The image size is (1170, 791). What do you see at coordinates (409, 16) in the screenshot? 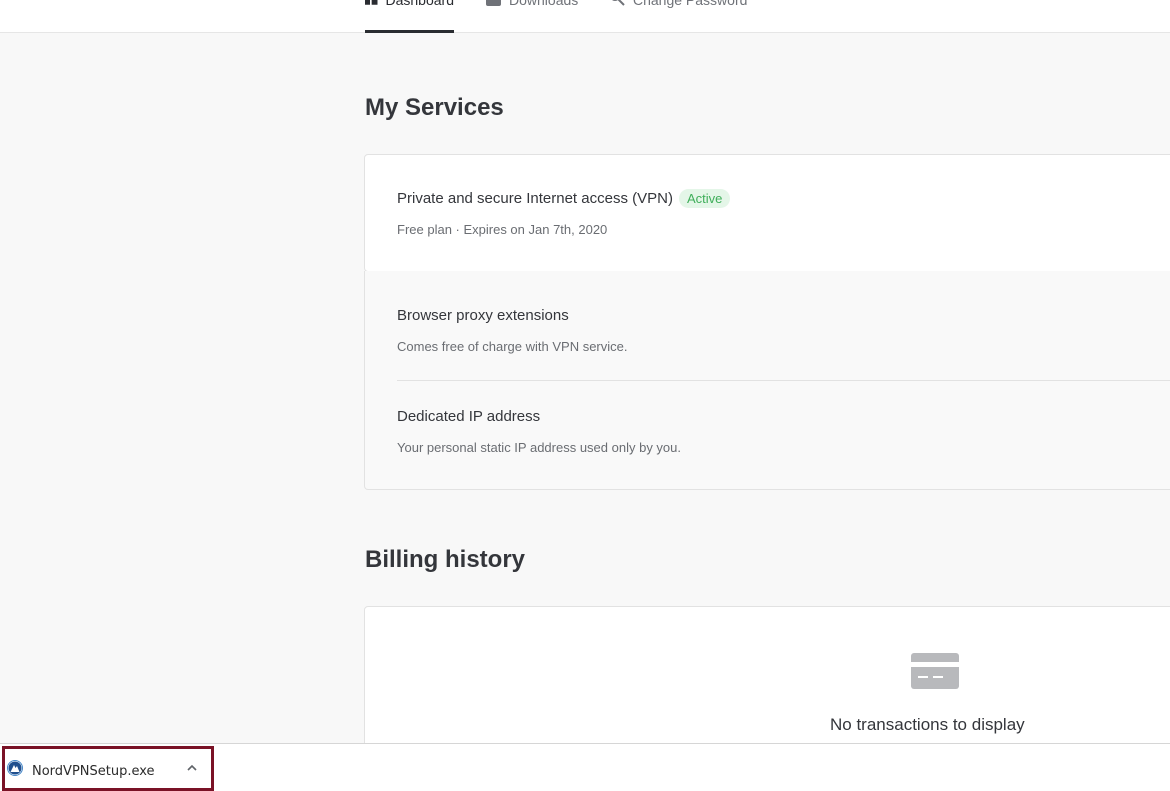
I see `tab-dashboard: Dashboard` at bounding box center [409, 16].